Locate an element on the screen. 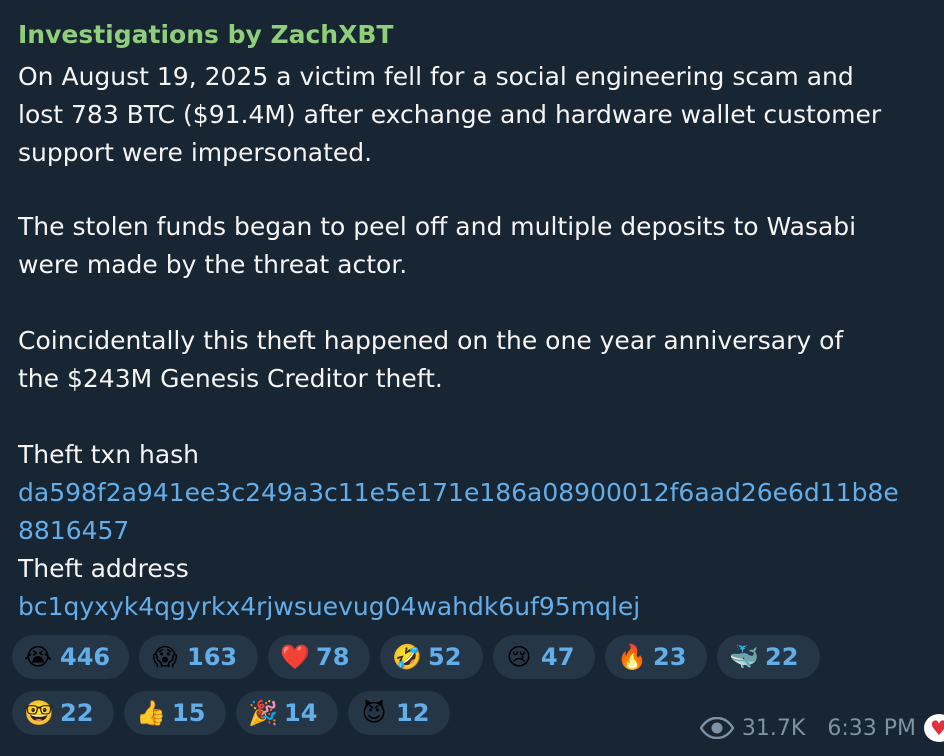 The height and width of the screenshot is (756, 944). reaction-button: 😭 446 is located at coordinates (70, 657).